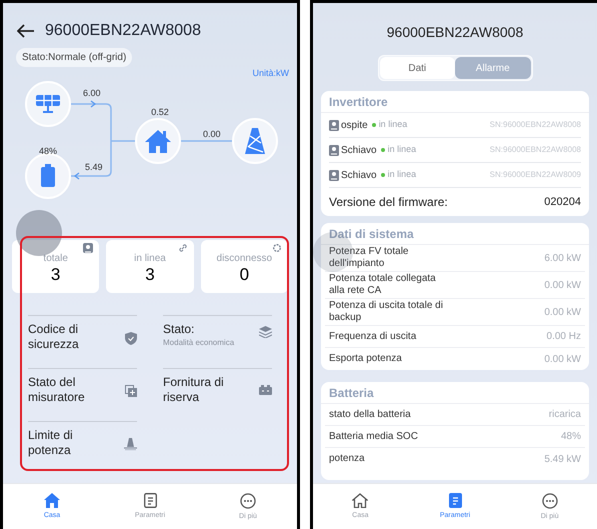  What do you see at coordinates (199, 343) in the screenshot?
I see `menu-sublabel: Modalità economica` at bounding box center [199, 343].